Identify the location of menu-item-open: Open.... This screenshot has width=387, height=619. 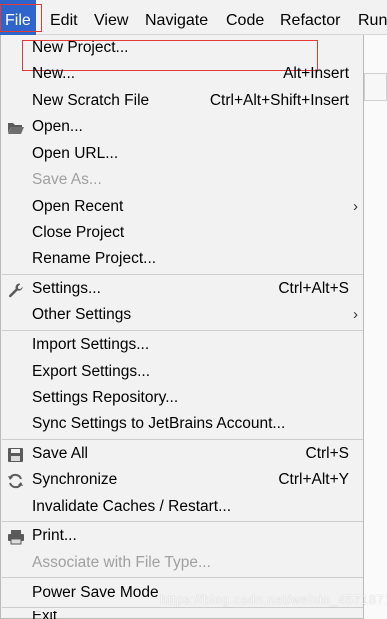
(181, 127).